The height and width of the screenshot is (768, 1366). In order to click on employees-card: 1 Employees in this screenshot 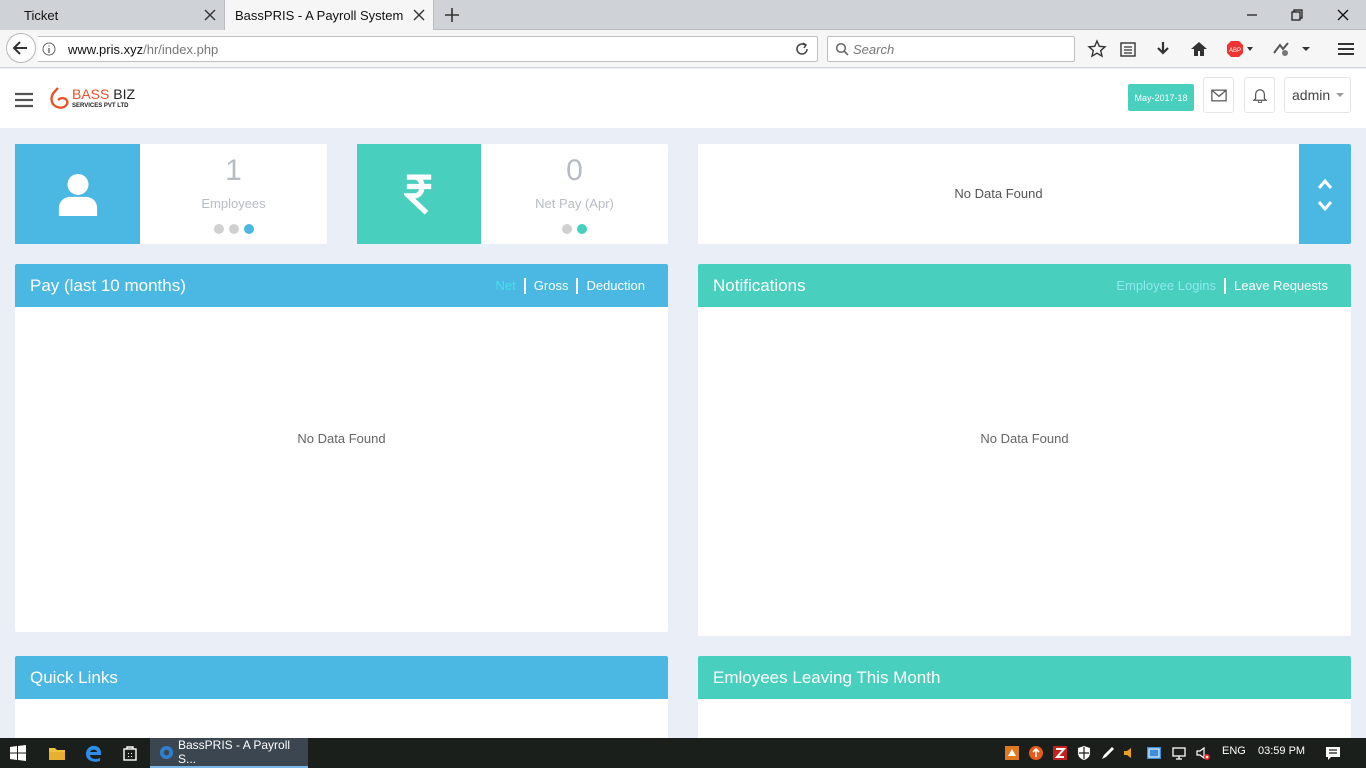, I will do `click(171, 194)`.